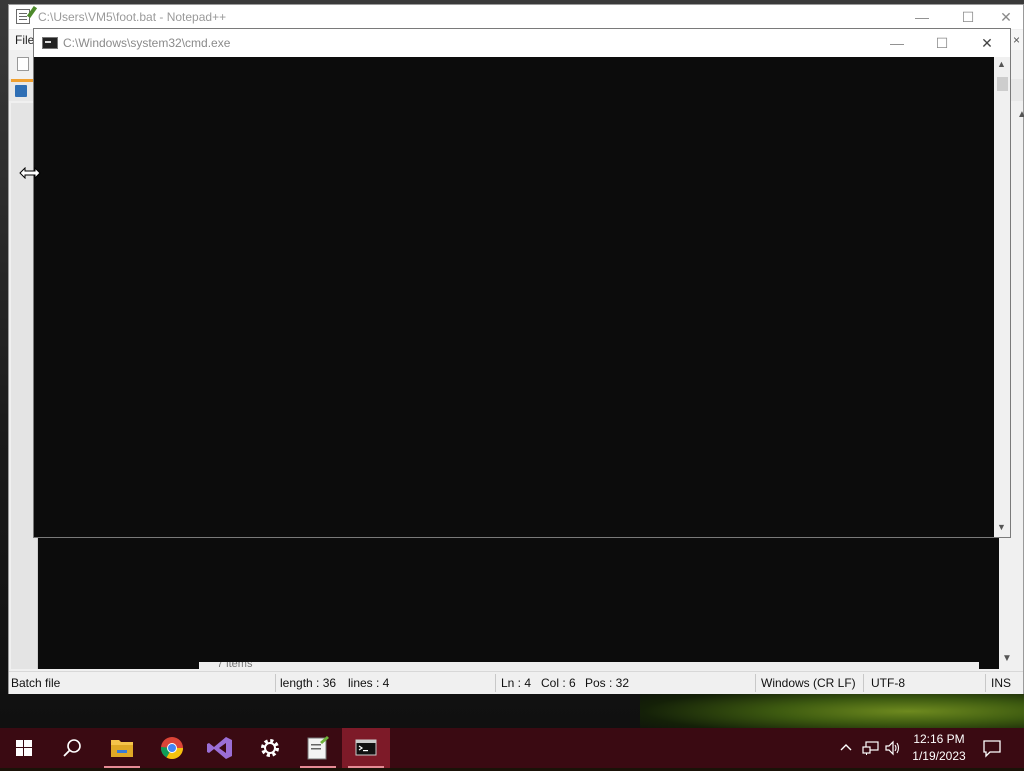  What do you see at coordinates (1002, 84) in the screenshot?
I see `console-scroll-thumb` at bounding box center [1002, 84].